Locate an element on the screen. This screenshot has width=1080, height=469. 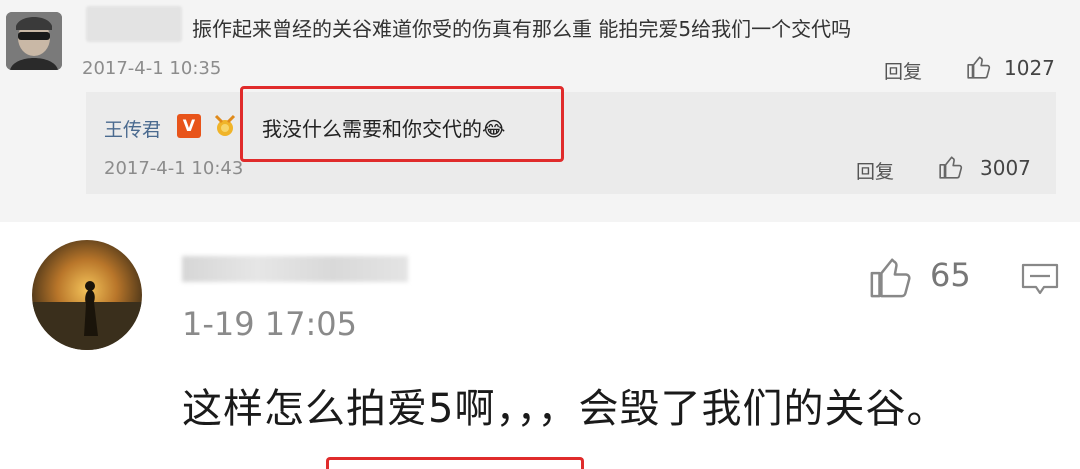
comment-timestamp: 2017-4-1 10:35 is located at coordinates (152, 68).